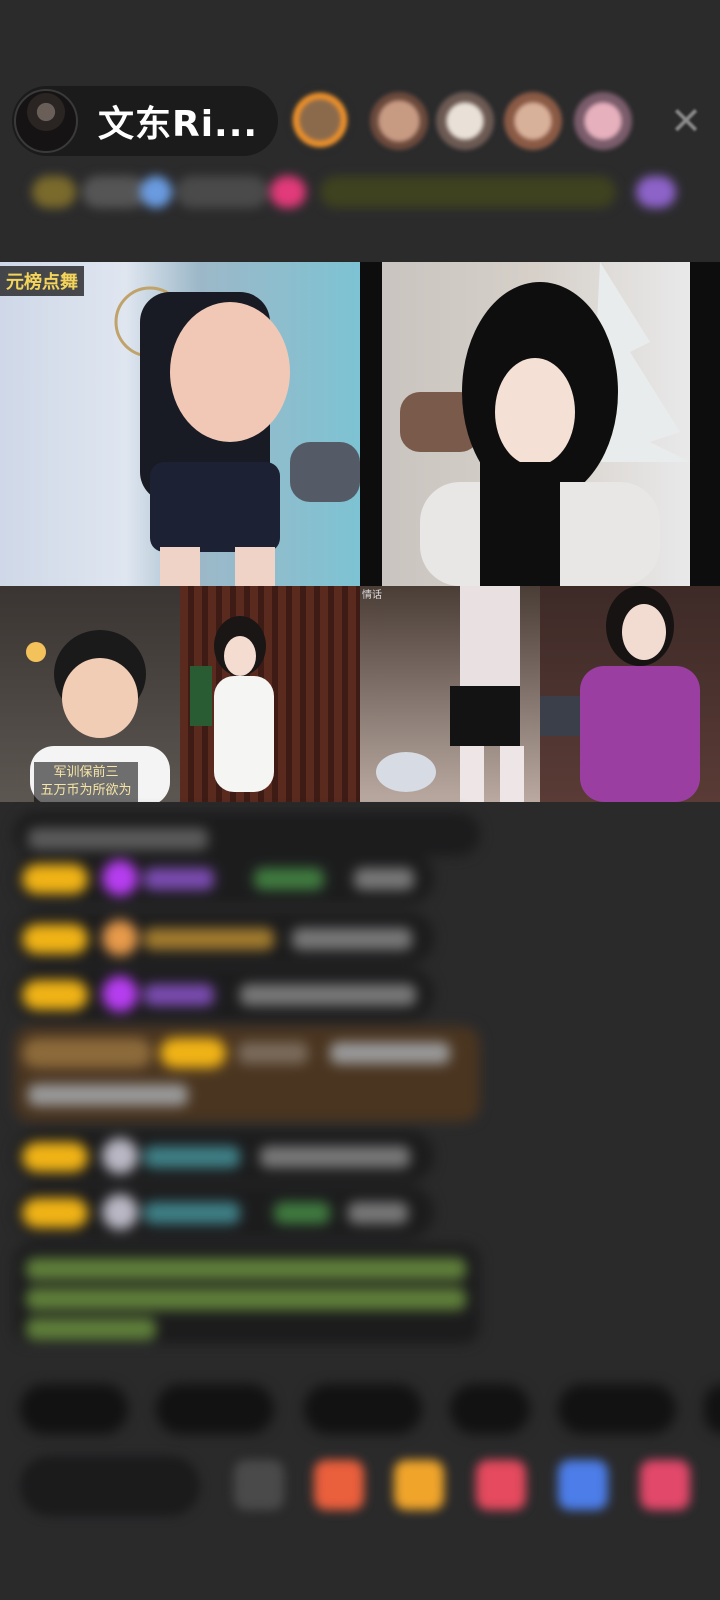  What do you see at coordinates (54, 192) in the screenshot?
I see `fans-badge` at bounding box center [54, 192].